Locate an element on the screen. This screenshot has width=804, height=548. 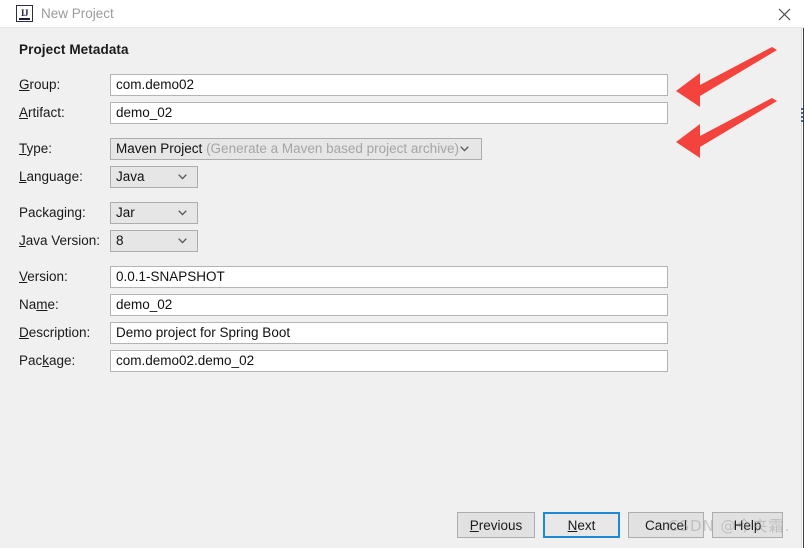
label-description: Description: is located at coordinates (55, 332).